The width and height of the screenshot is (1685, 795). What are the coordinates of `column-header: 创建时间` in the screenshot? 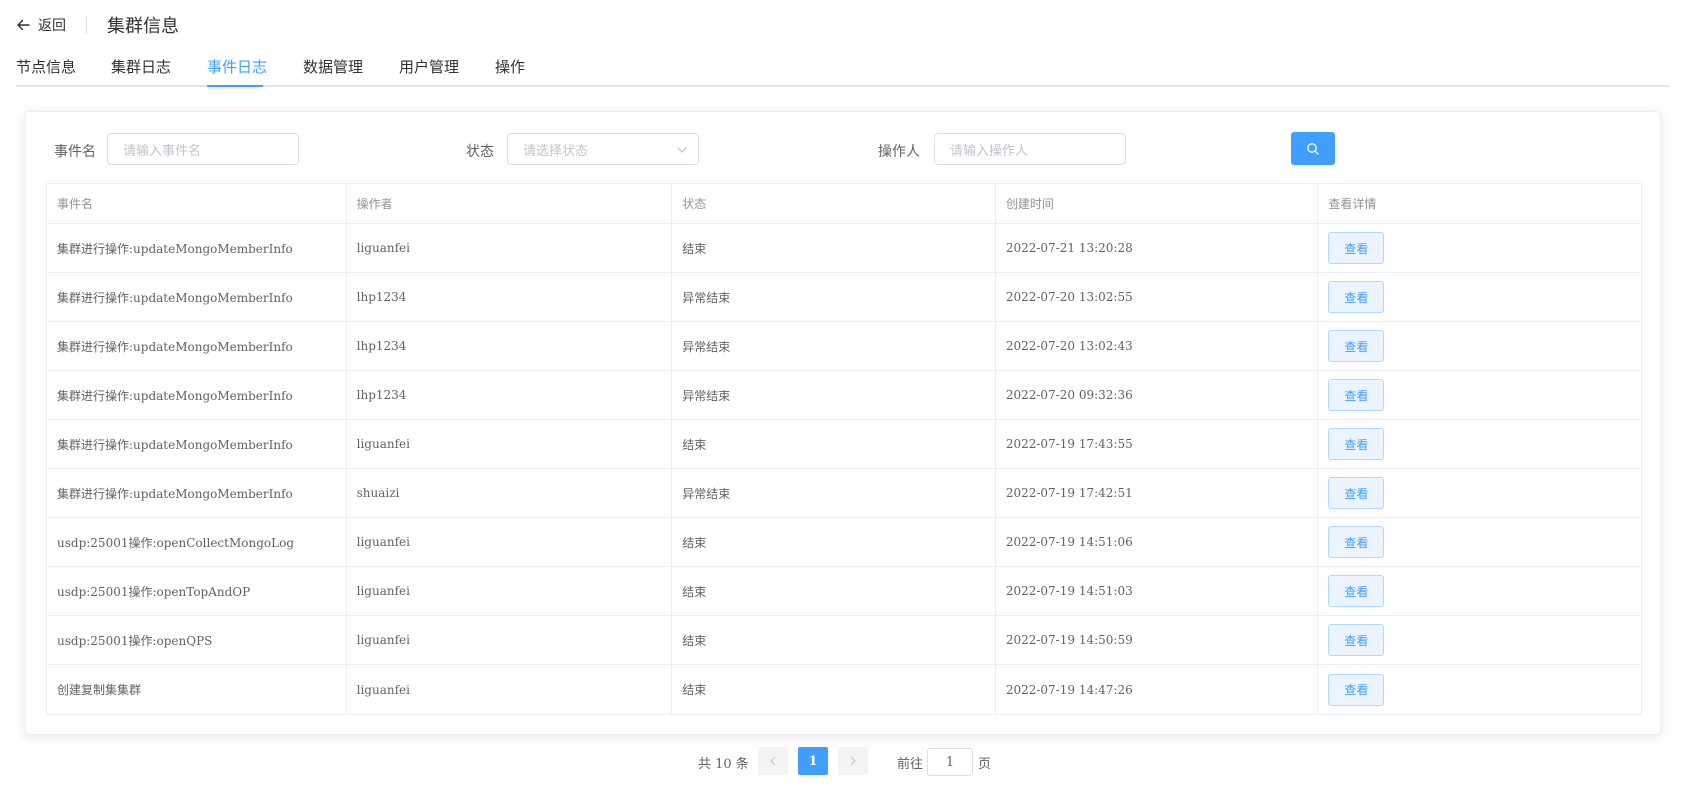 It's located at (1157, 203).